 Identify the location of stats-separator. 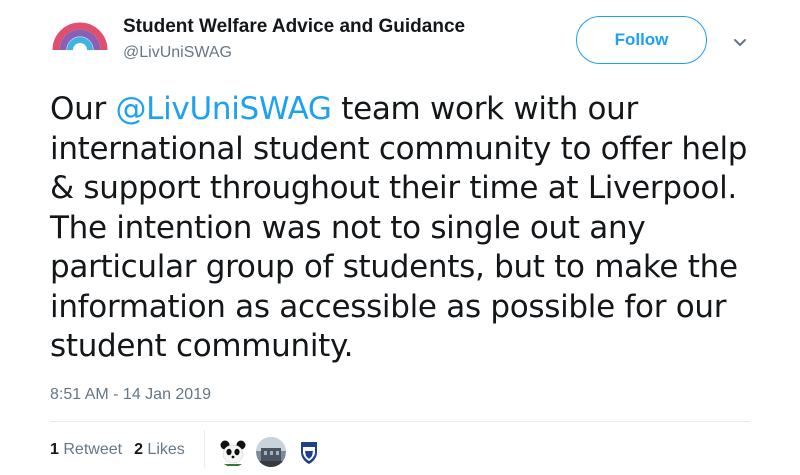
(204, 449).